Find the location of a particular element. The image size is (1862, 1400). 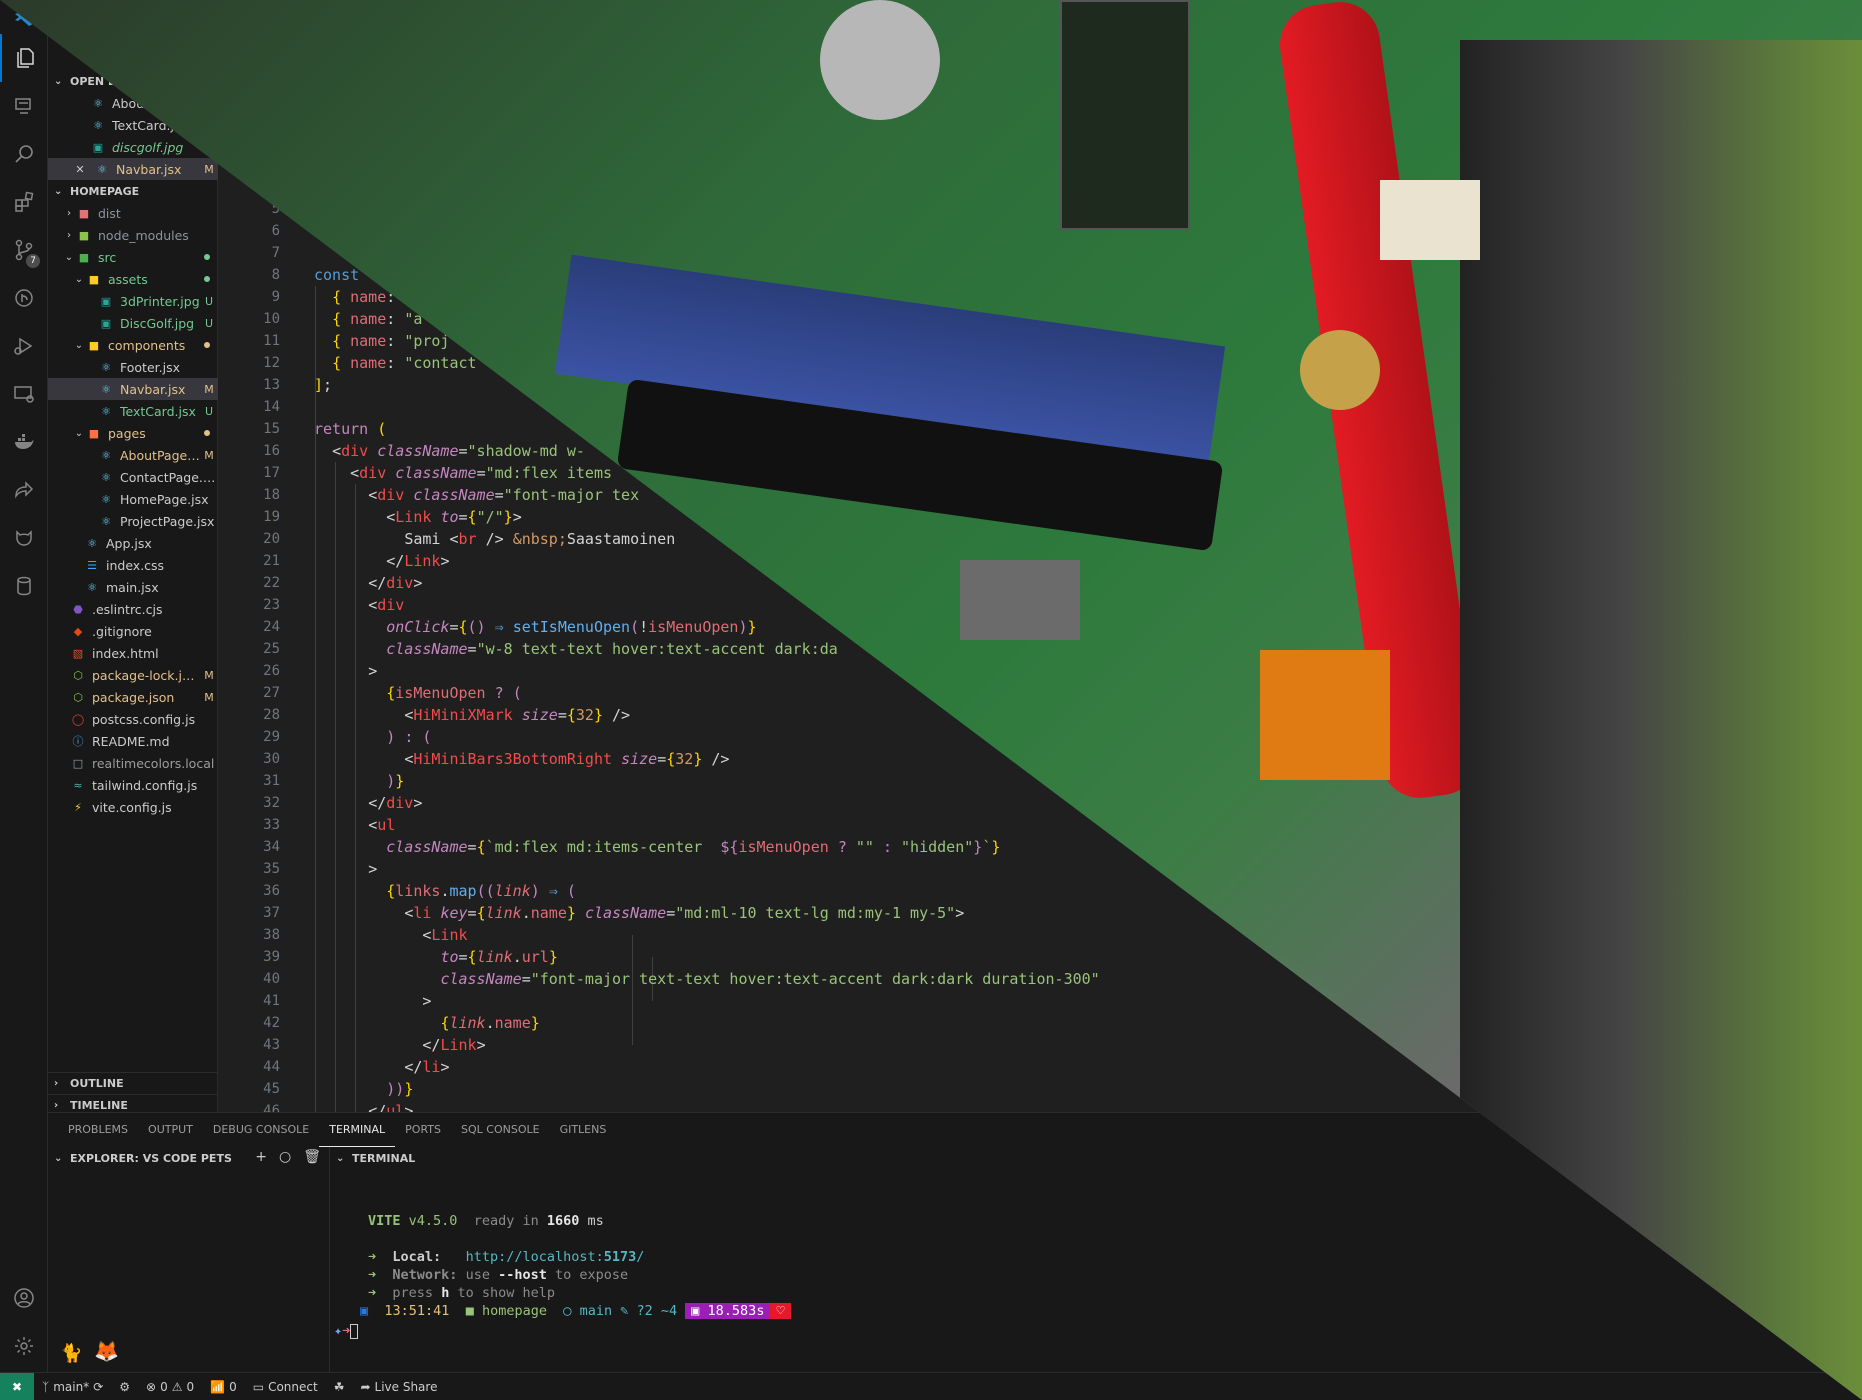

line-number: 22 is located at coordinates (271, 583).